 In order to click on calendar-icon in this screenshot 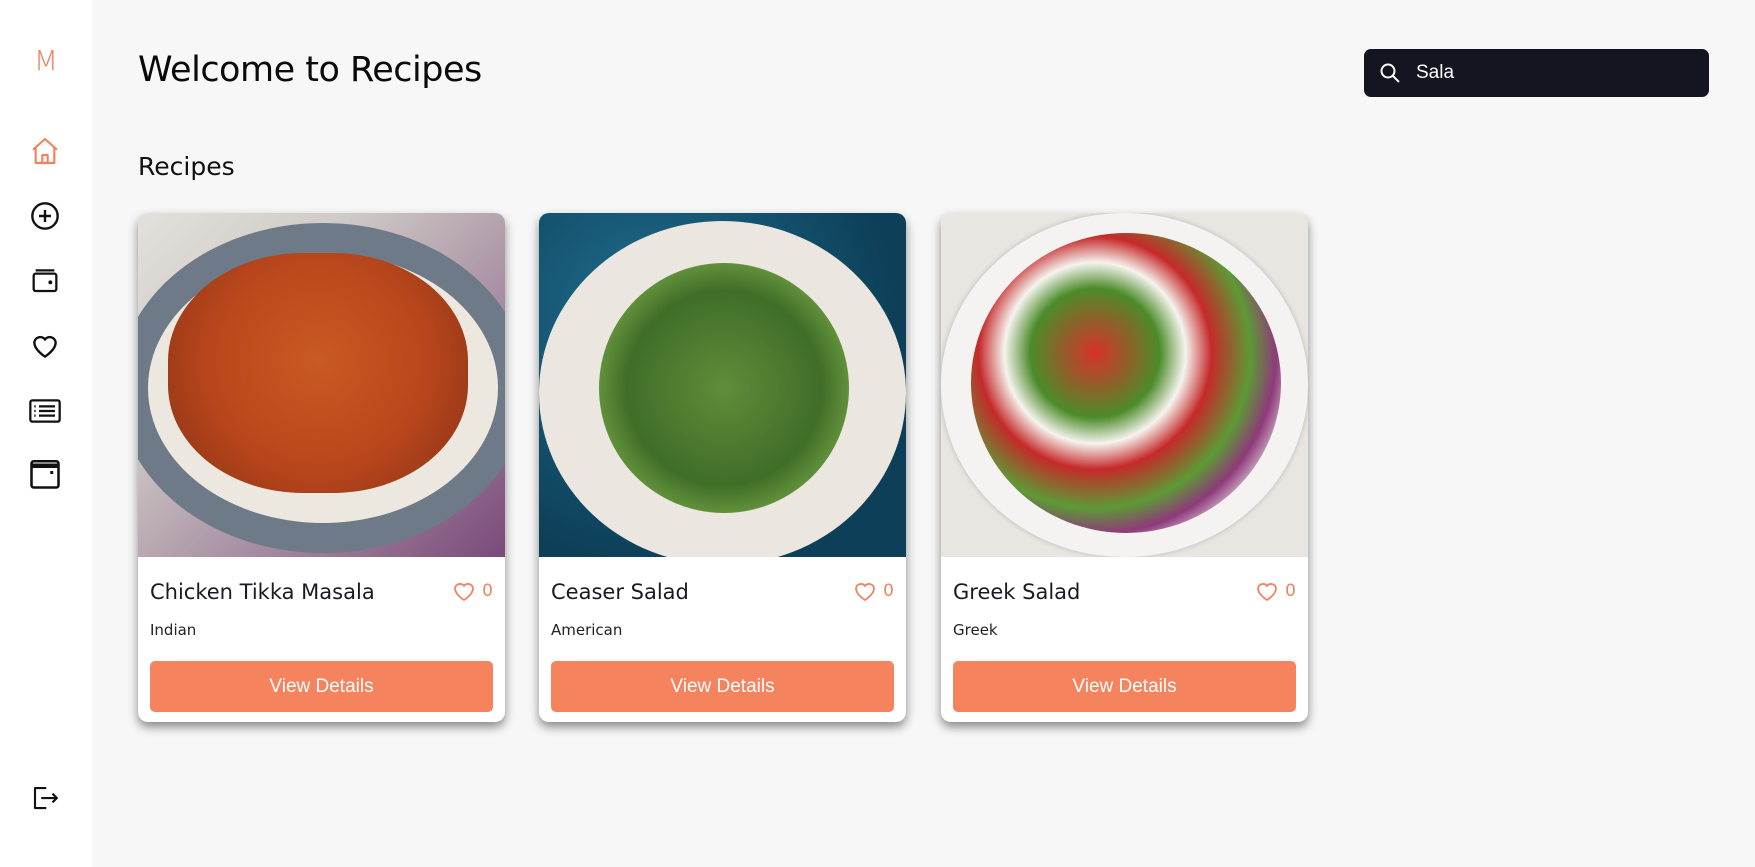, I will do `click(45, 474)`.